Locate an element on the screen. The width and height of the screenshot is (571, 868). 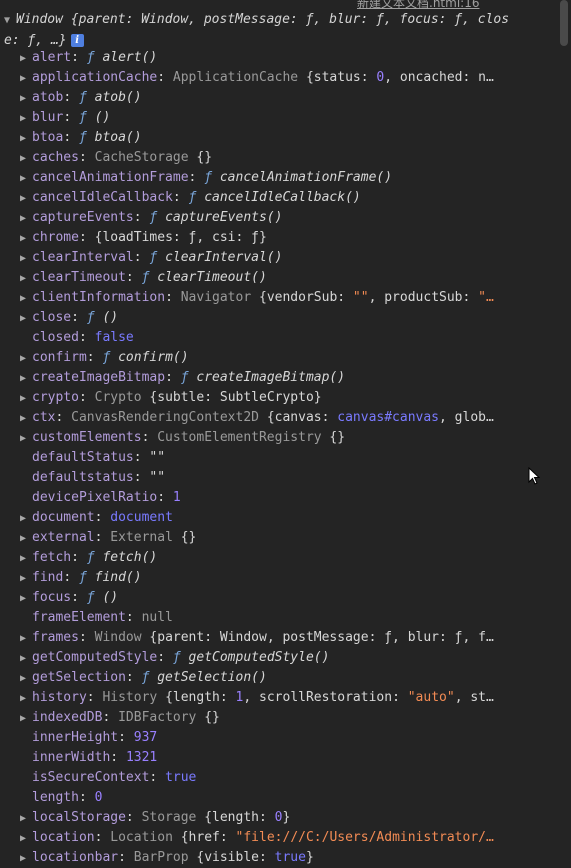
property-row-focus: ▶ focus: ƒ () is located at coordinates (270, 598).